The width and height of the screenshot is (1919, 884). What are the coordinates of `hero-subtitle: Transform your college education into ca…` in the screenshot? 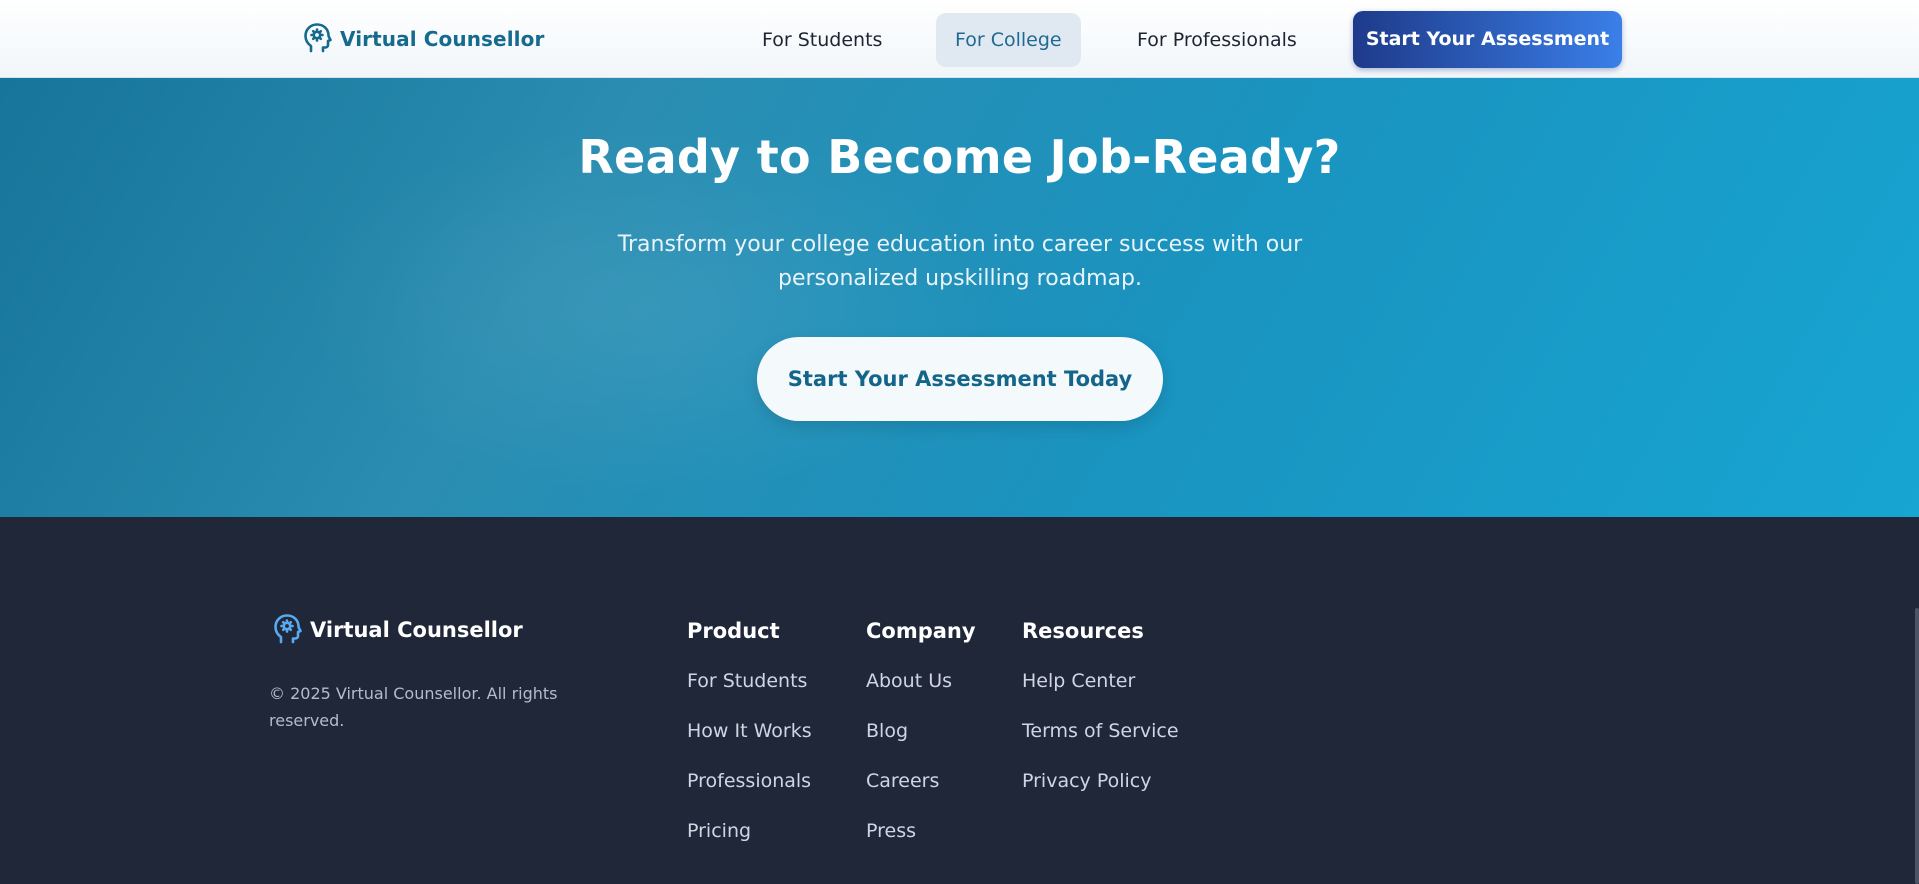 It's located at (960, 261).